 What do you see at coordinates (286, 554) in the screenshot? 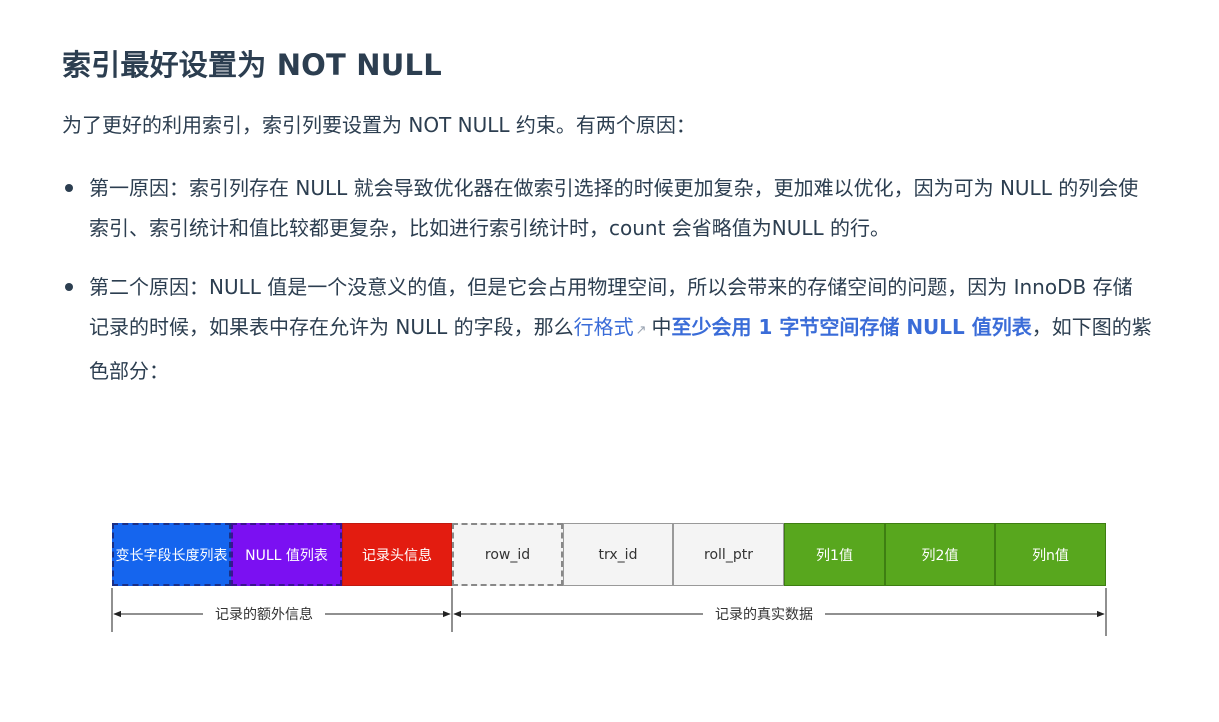
I see `null-value-list-cell: NULL 值列表` at bounding box center [286, 554].